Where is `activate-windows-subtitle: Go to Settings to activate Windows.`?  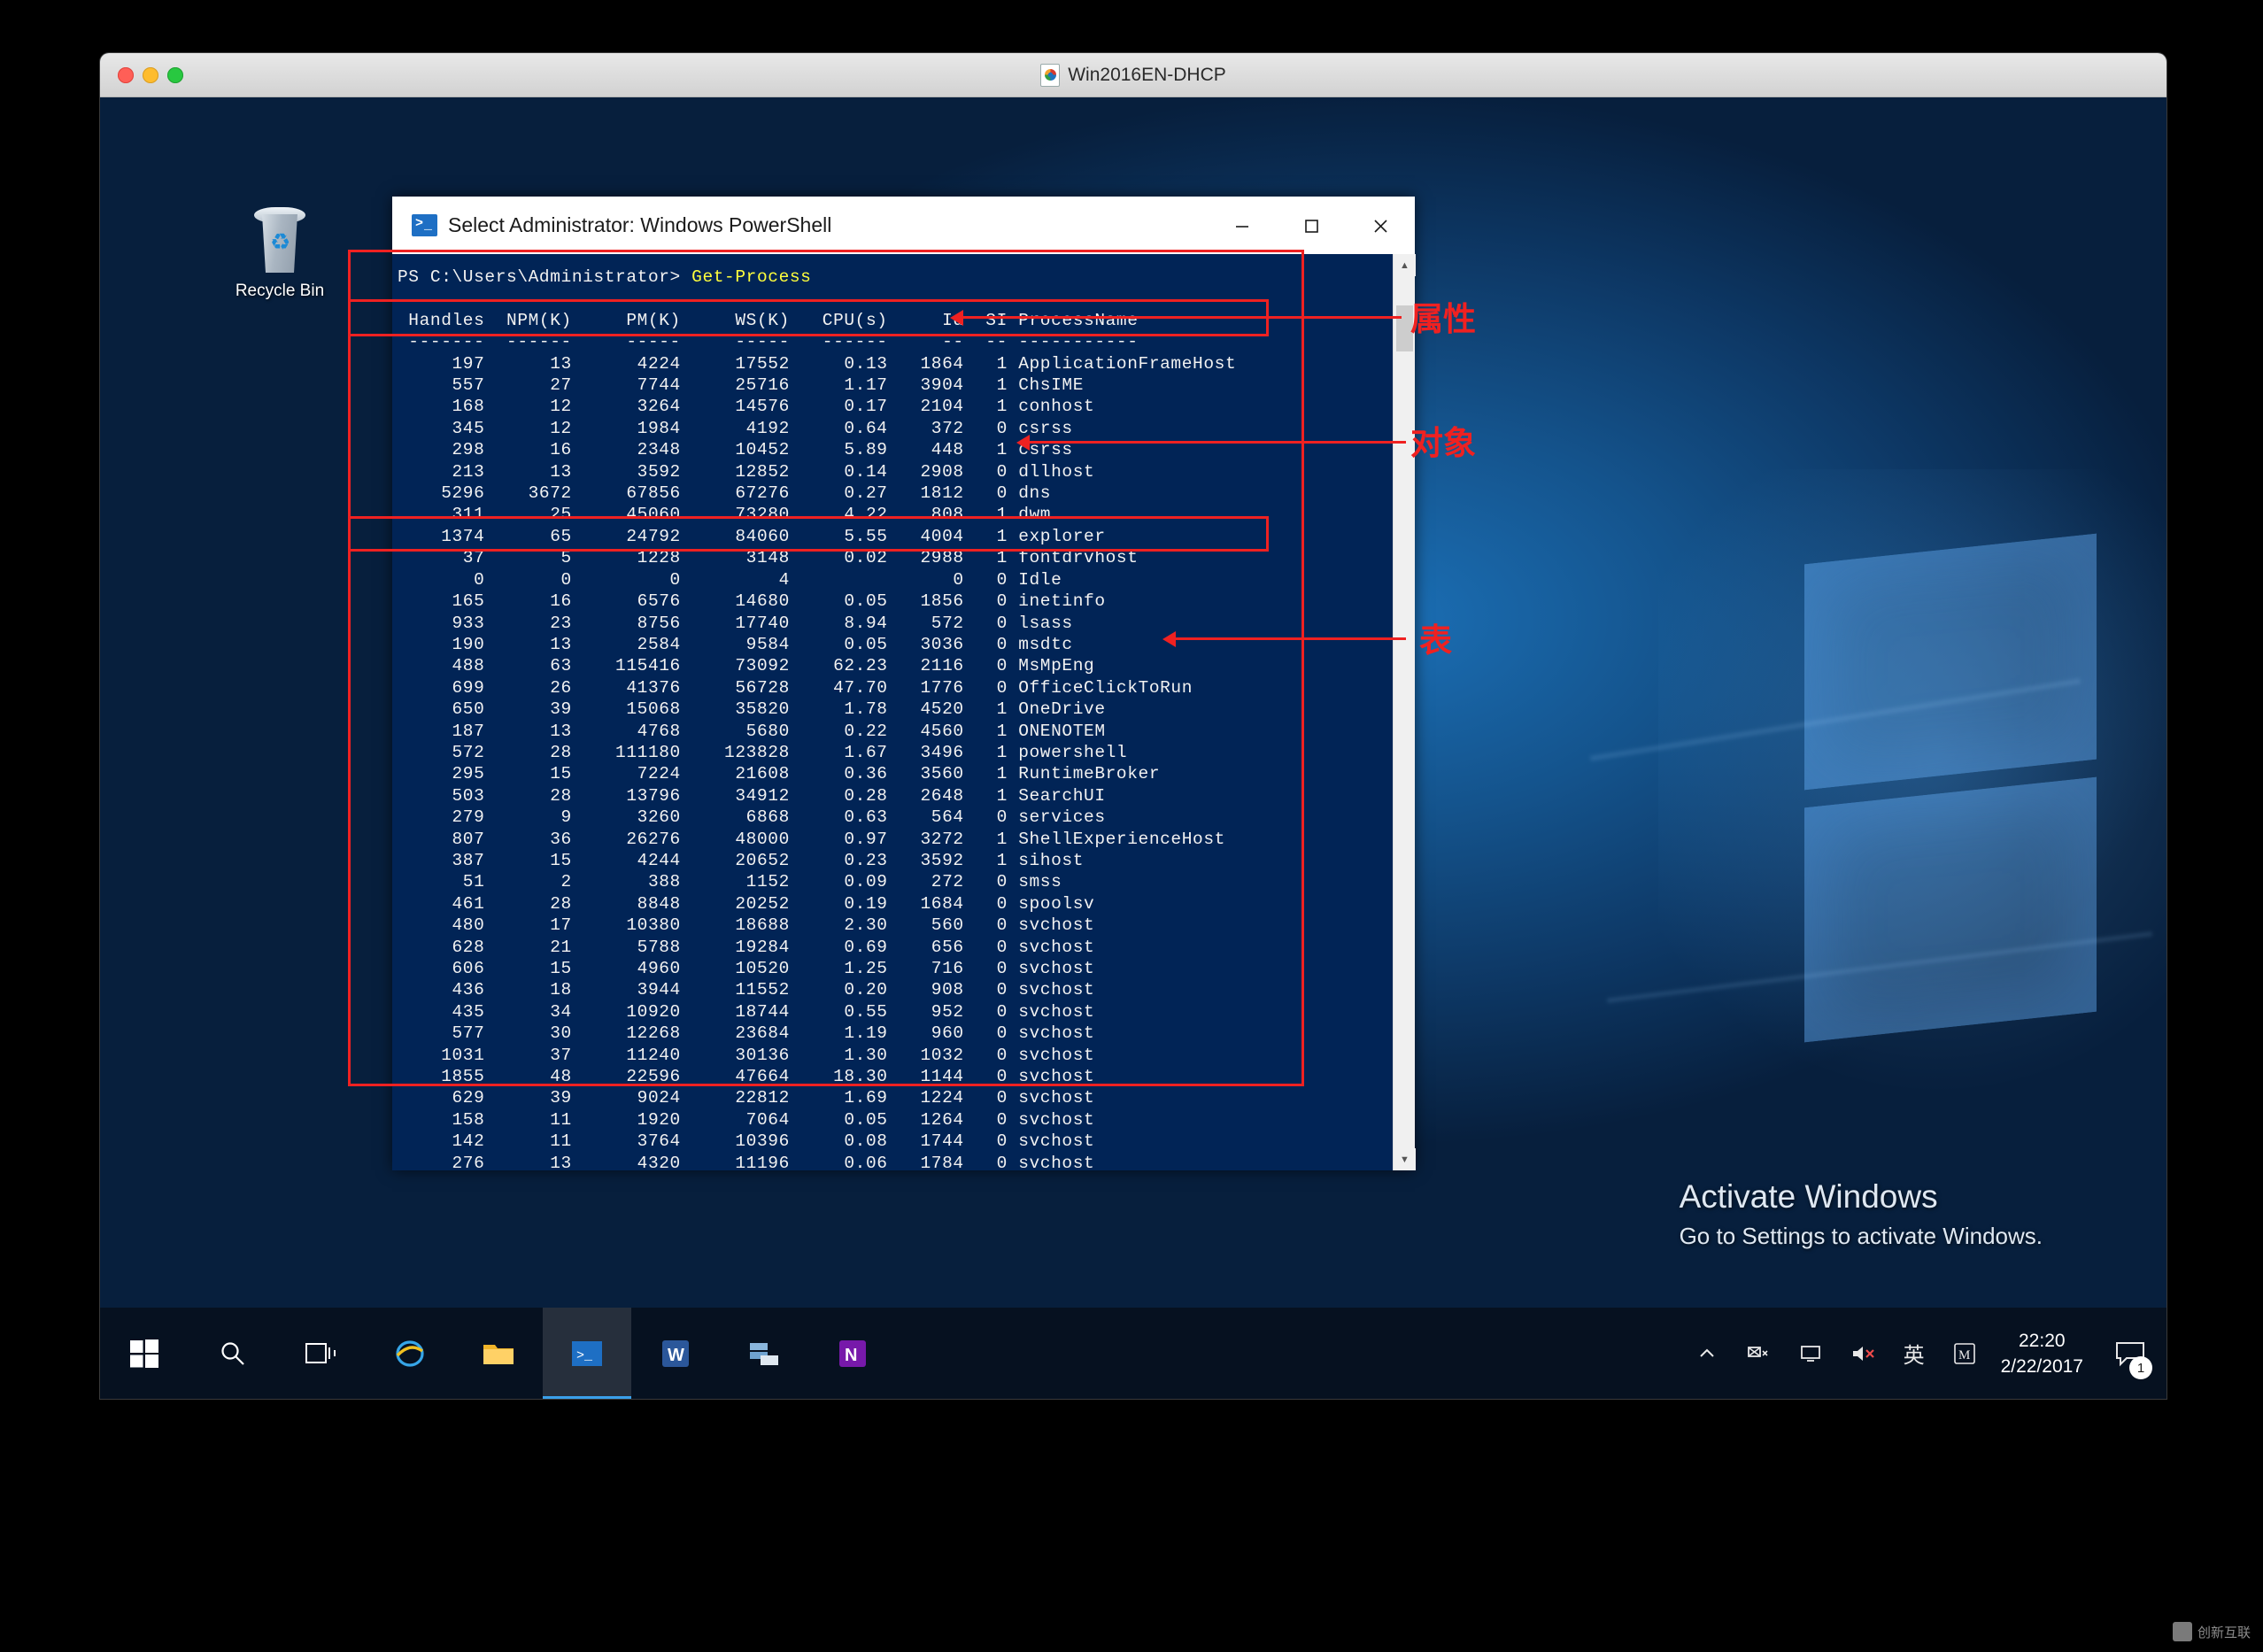
activate-windows-subtitle: Go to Settings to activate Windows. is located at coordinates (1861, 1236).